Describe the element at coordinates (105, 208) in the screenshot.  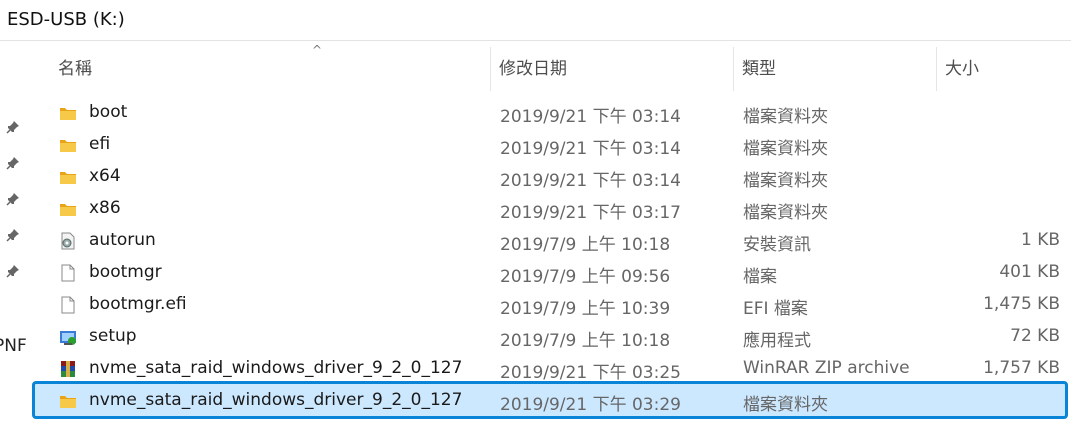
I see `file-name: x86` at that location.